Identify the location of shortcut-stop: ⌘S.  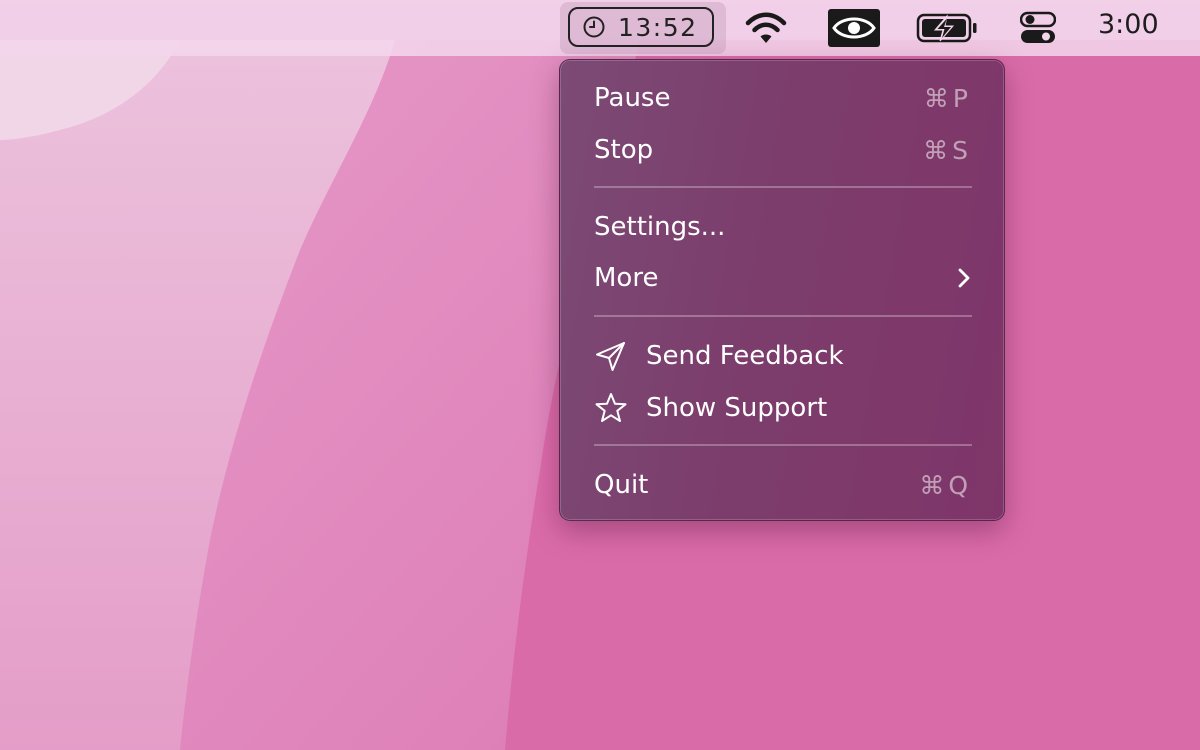
(947, 150).